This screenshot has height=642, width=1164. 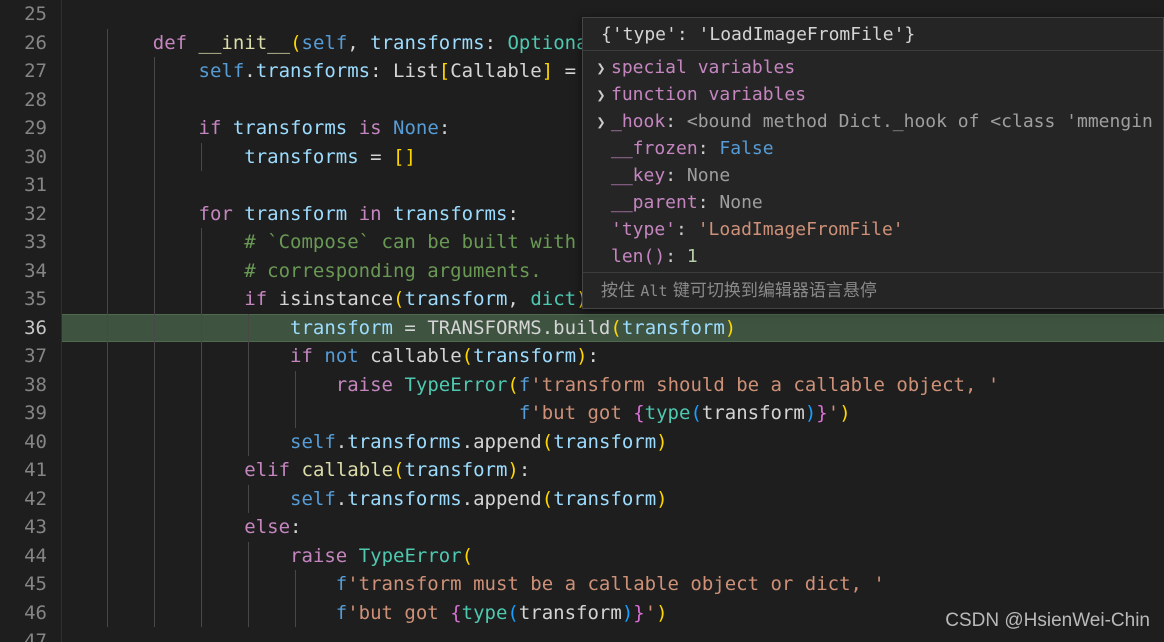 I want to click on line-number-36: 36, so click(x=30, y=328).